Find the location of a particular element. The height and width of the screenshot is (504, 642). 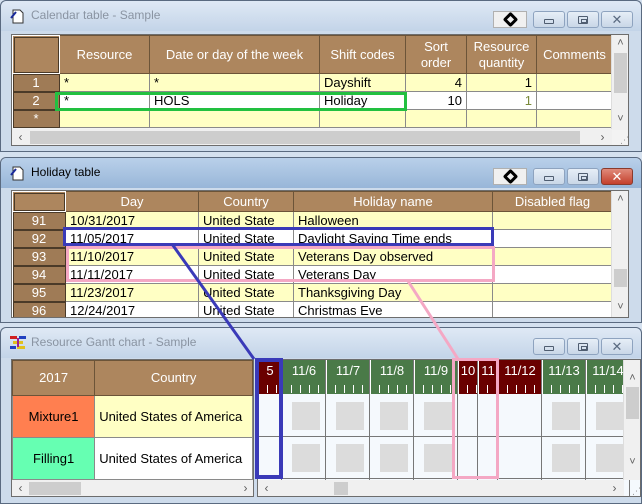

gantt-day-column: 10 is located at coordinates (468, 428).